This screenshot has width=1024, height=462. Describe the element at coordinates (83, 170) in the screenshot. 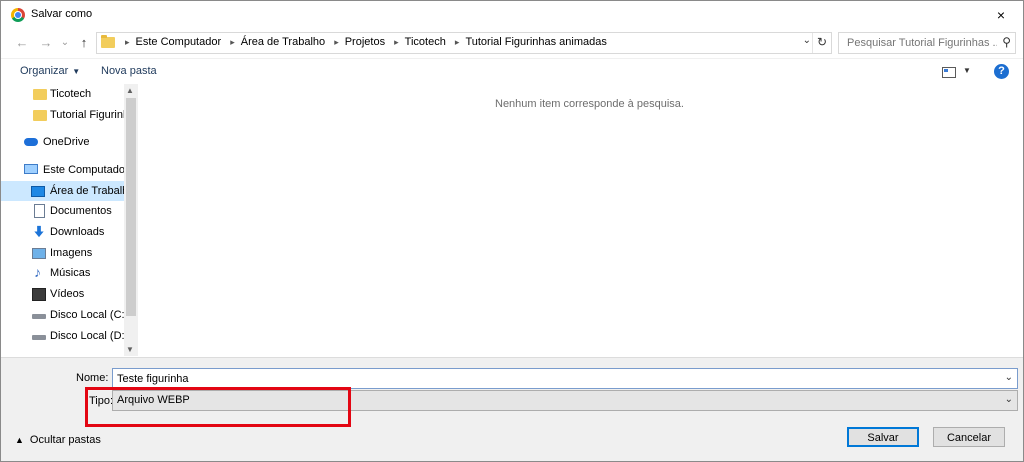

I see `sidebar-item-label: Este Computador` at that location.